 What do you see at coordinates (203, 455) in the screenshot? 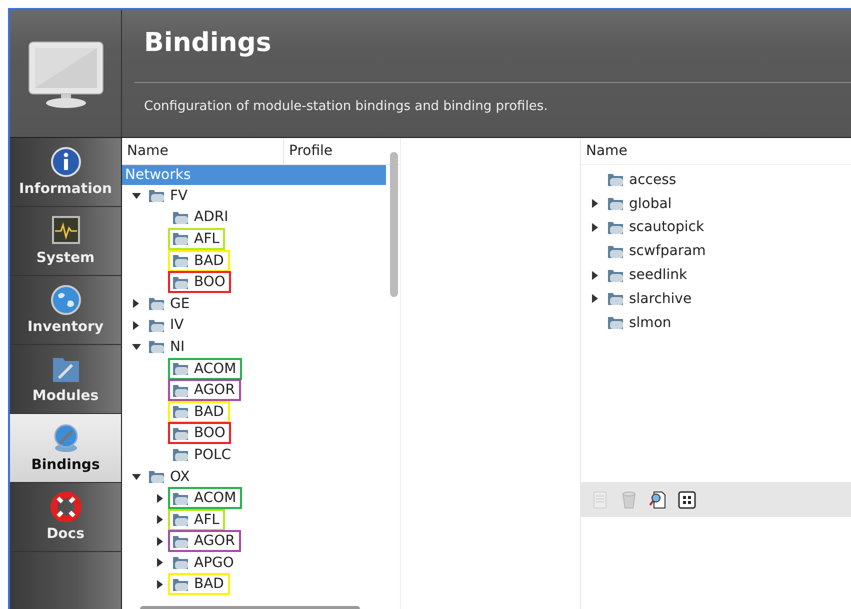
I see `tree-item: POLC` at bounding box center [203, 455].